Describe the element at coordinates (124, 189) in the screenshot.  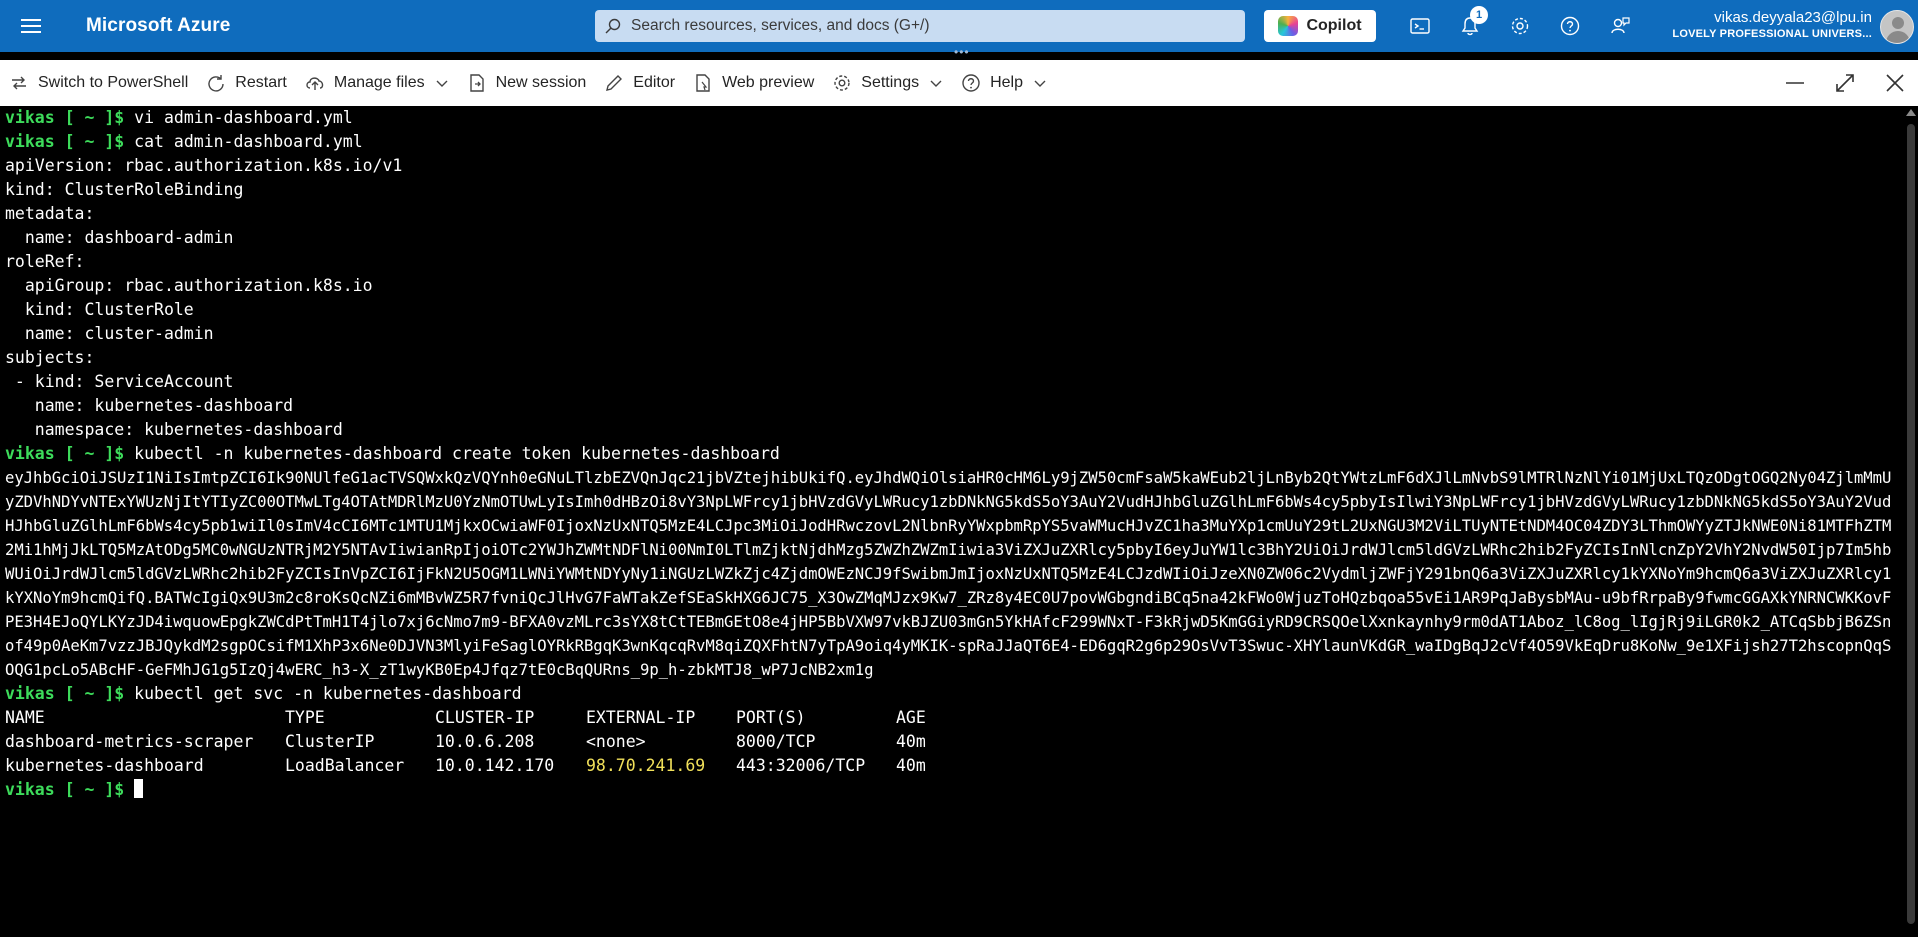
I see `yaml-line: kind: ClusterRoleBinding` at that location.